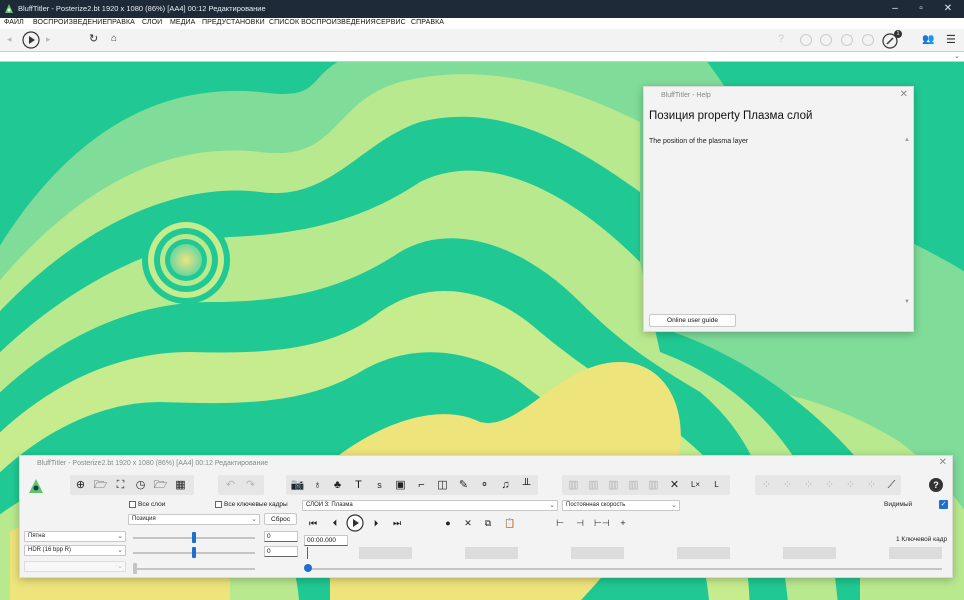  Describe the element at coordinates (397, 523) in the screenshot. I see `skip-to-end-icon: ⏭` at that location.